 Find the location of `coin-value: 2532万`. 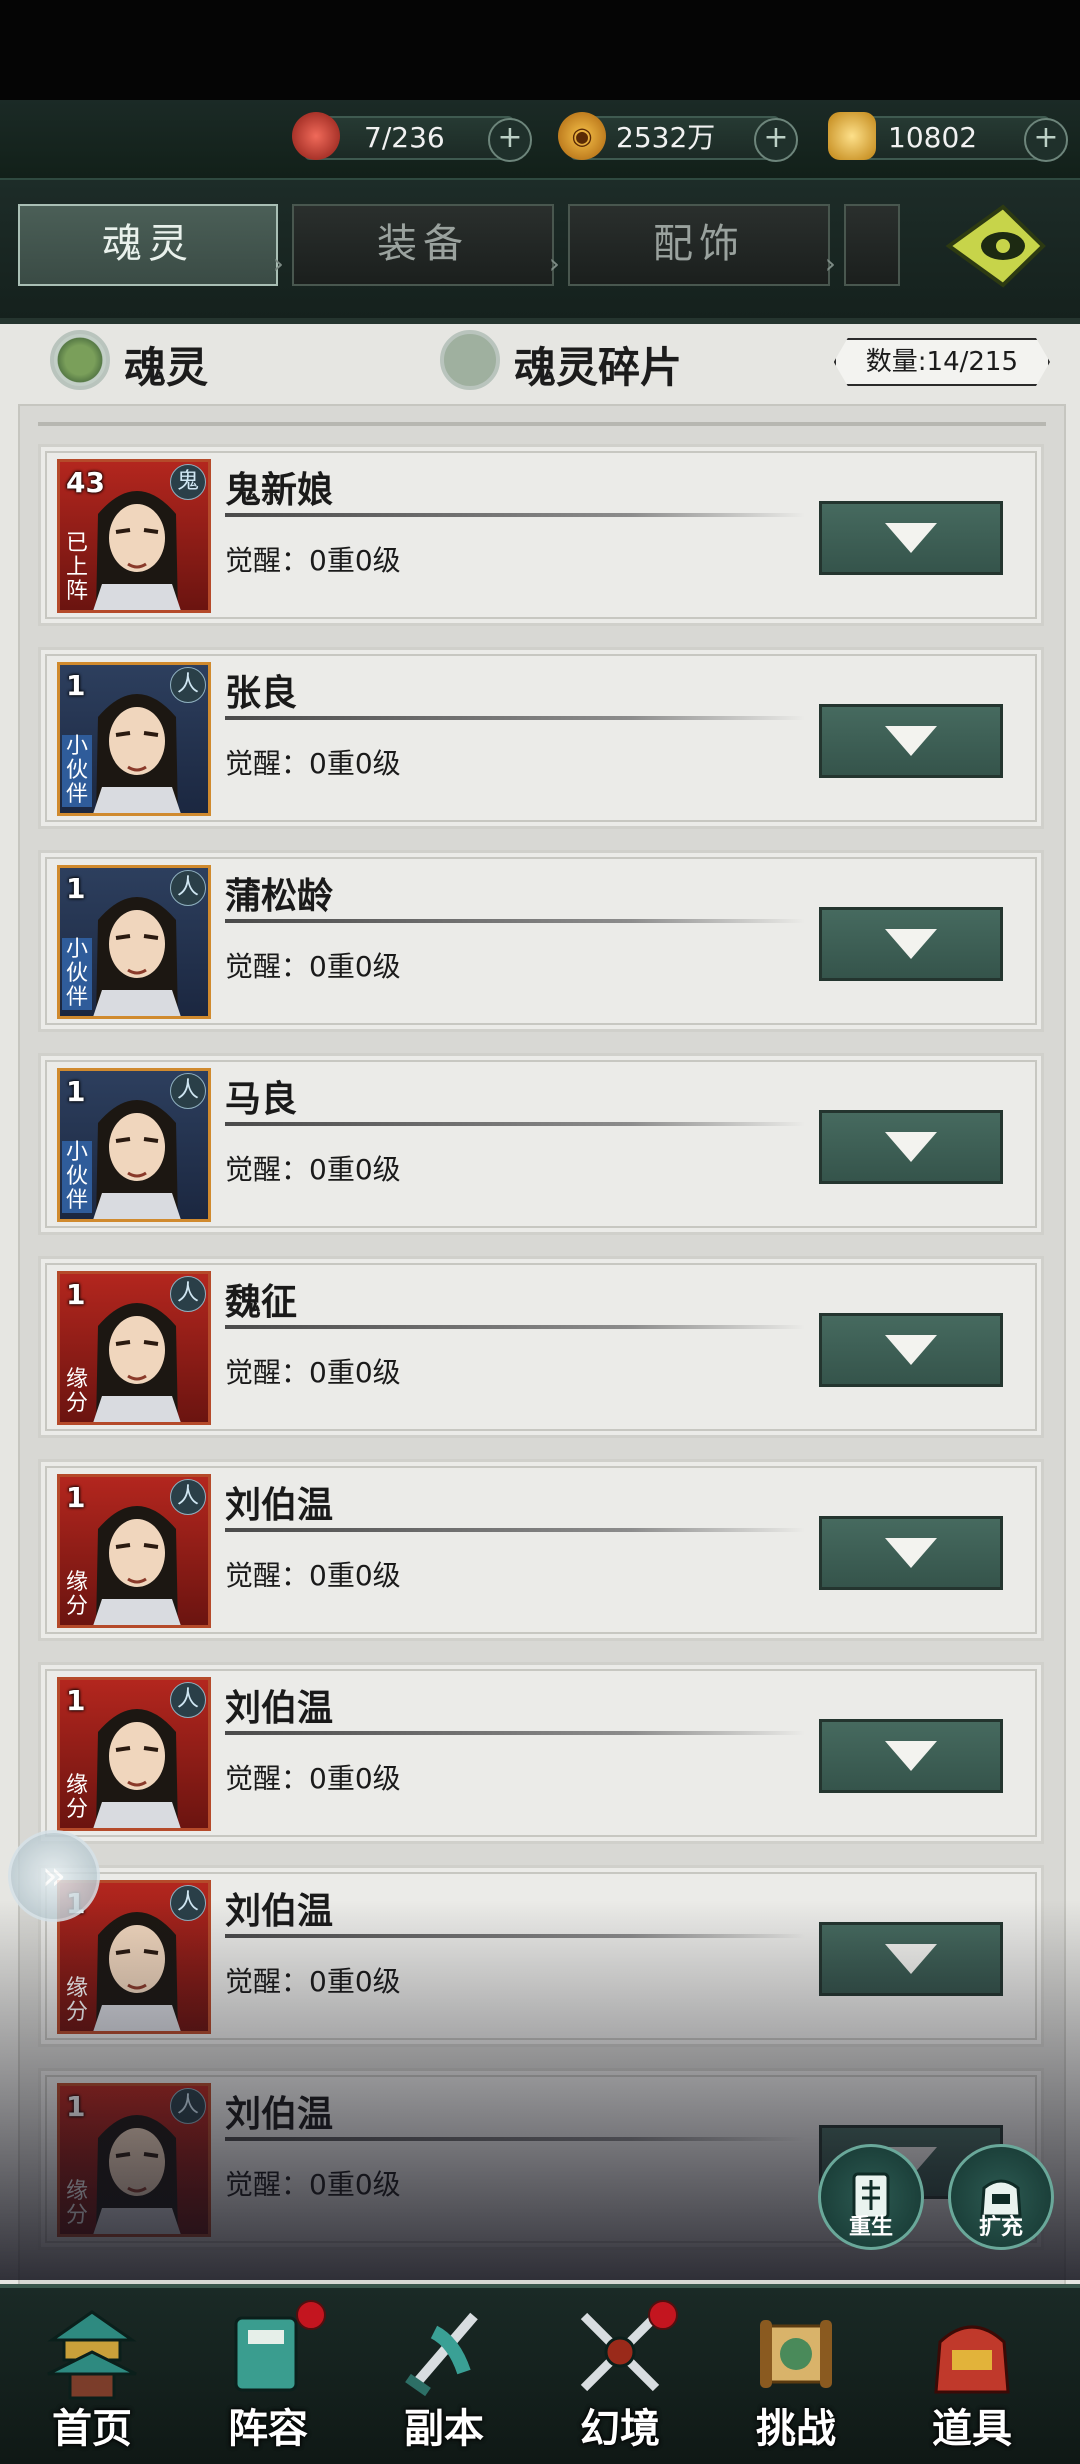

coin-value: 2532万 is located at coordinates (666, 137).